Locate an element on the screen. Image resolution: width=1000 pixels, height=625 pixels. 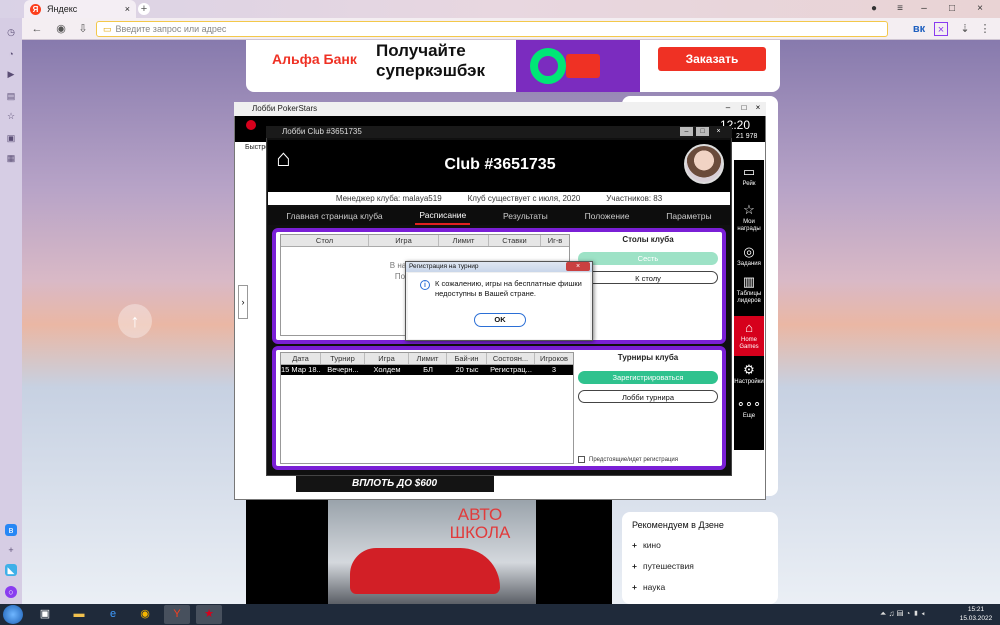
apps-icon: ▦ is located at coordinates (11, 158).